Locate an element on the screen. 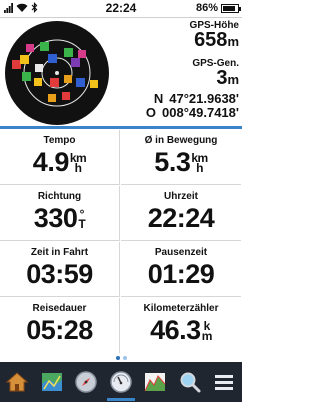  longitude-line: O 008°49.7418' is located at coordinates (192, 113).